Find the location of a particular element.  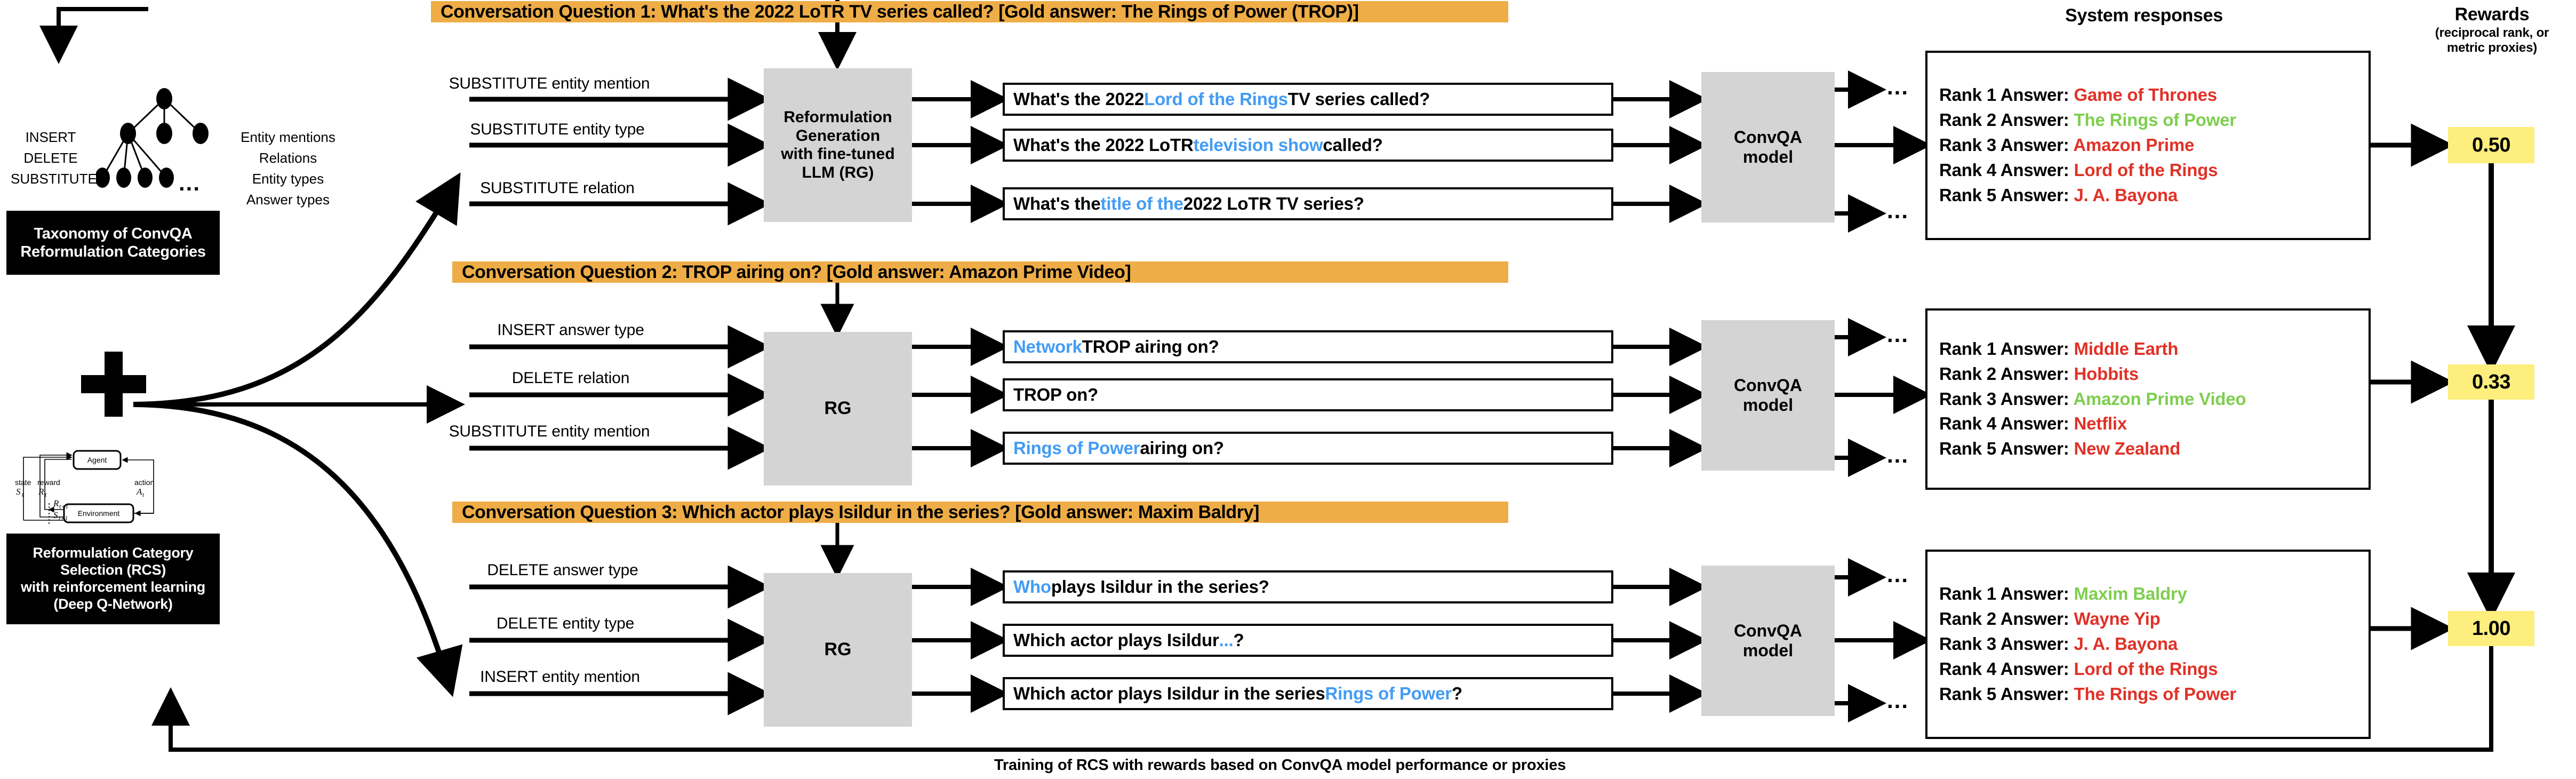

block-3-reformulation-box-2: Which actor plays Isildur ...? is located at coordinates (1308, 640).